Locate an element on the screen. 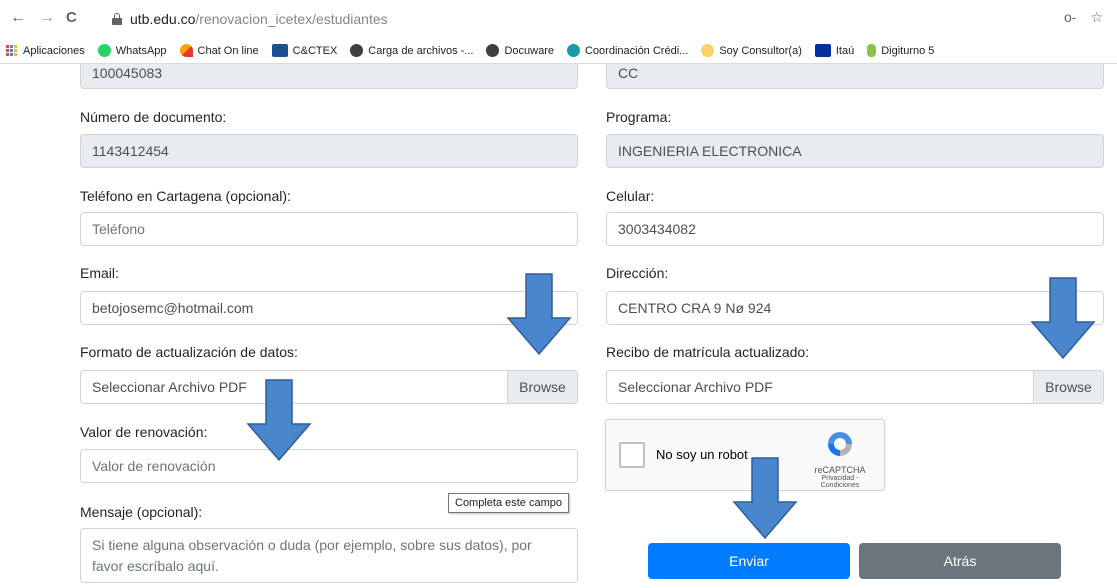  url-path: /renovacion_icetex/estudiantes is located at coordinates (291, 19).